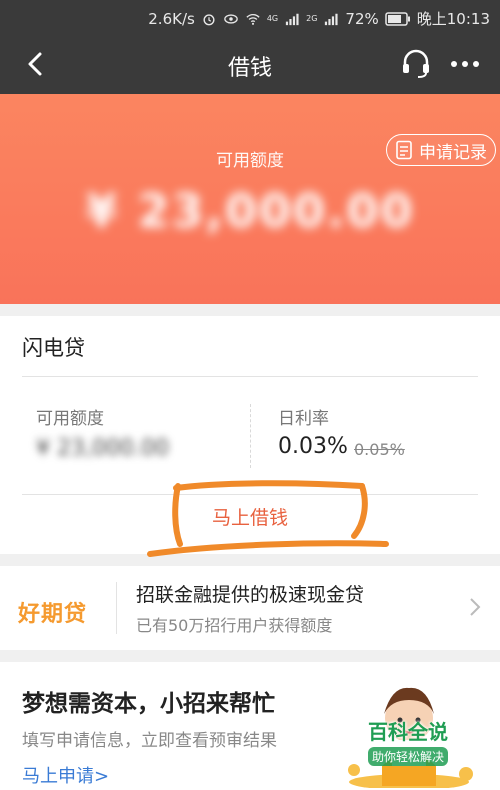 Image resolution: width=500 pixels, height=790 pixels. I want to click on apply-now-link: 马上申请>, so click(65, 775).